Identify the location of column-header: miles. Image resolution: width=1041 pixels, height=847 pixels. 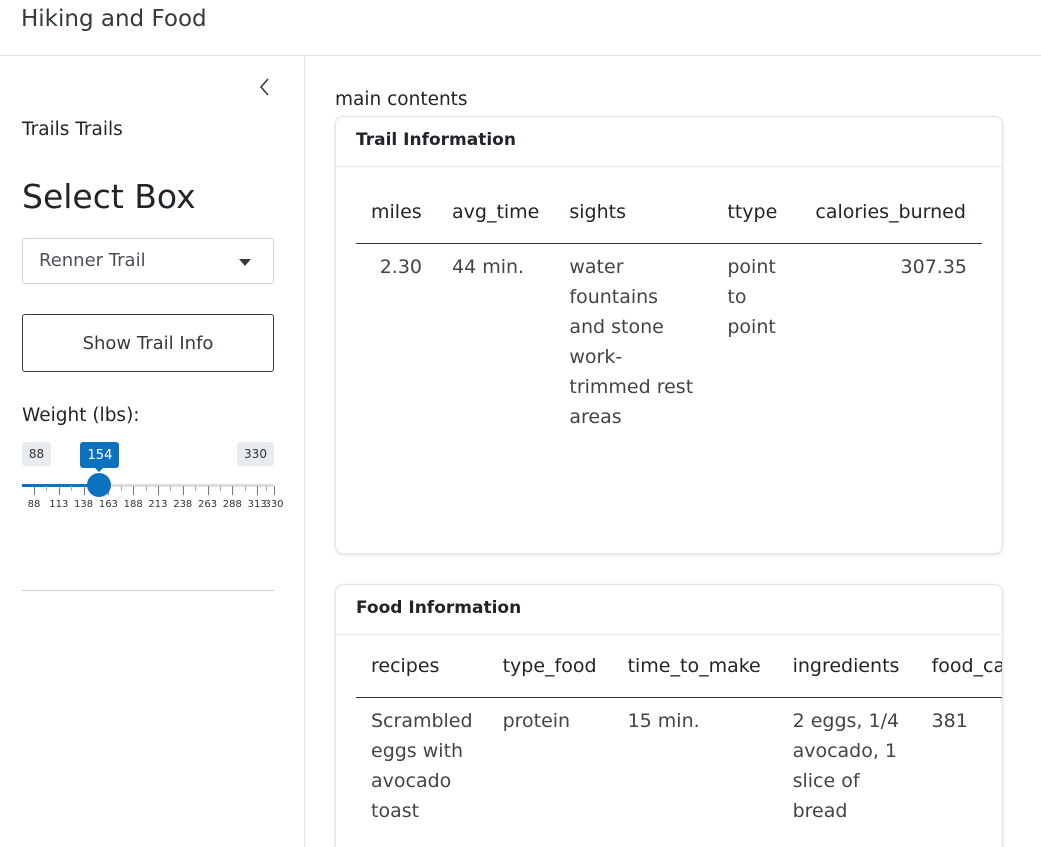
(396, 212).